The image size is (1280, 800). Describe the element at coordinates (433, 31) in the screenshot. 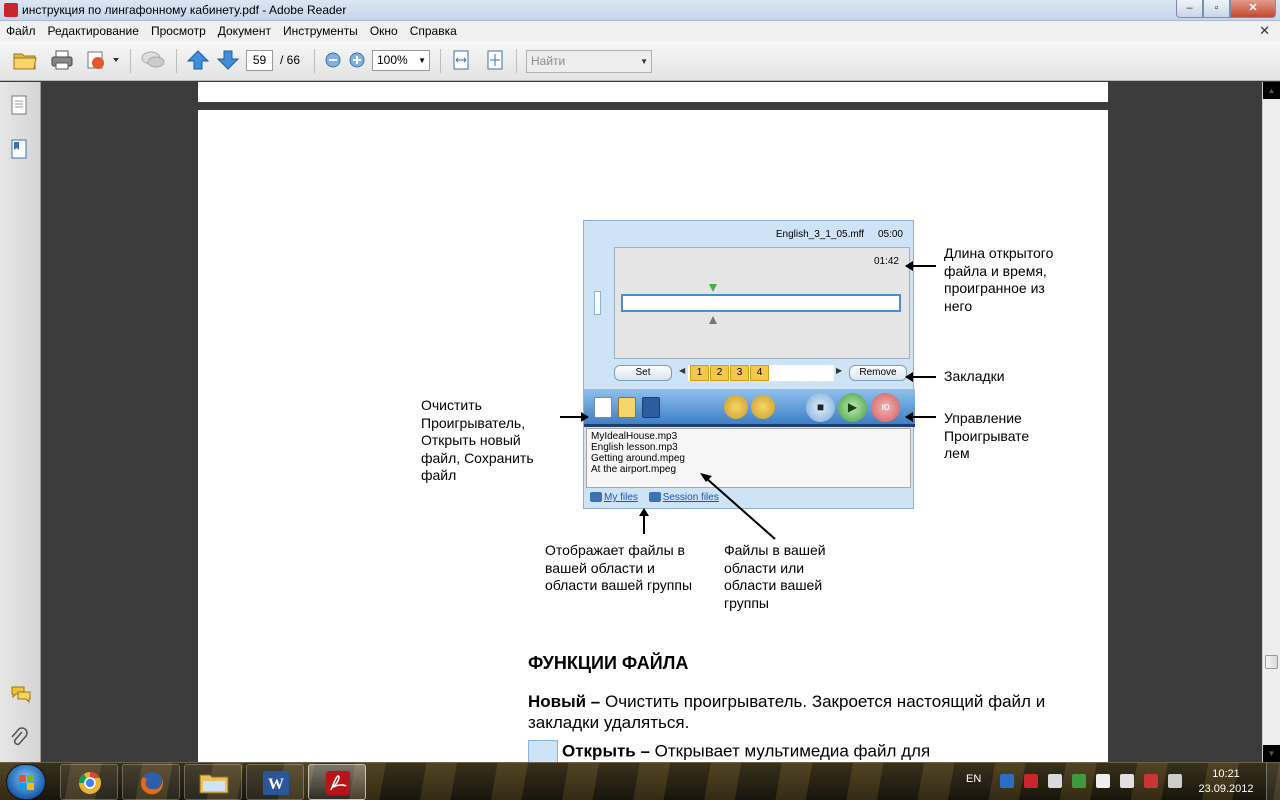

I see `menu-help: Справка` at that location.